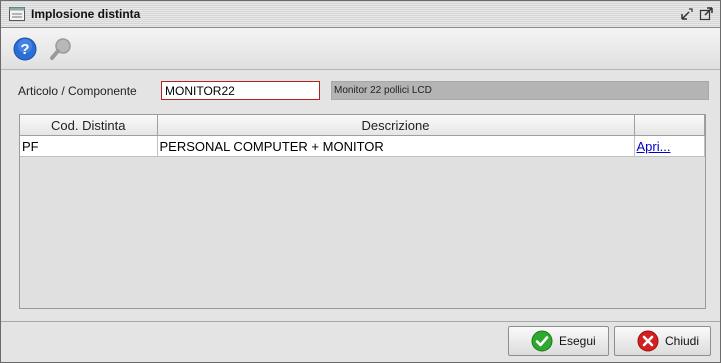  What do you see at coordinates (360, 14) in the screenshot?
I see `title-bar: Implosione distinta` at bounding box center [360, 14].